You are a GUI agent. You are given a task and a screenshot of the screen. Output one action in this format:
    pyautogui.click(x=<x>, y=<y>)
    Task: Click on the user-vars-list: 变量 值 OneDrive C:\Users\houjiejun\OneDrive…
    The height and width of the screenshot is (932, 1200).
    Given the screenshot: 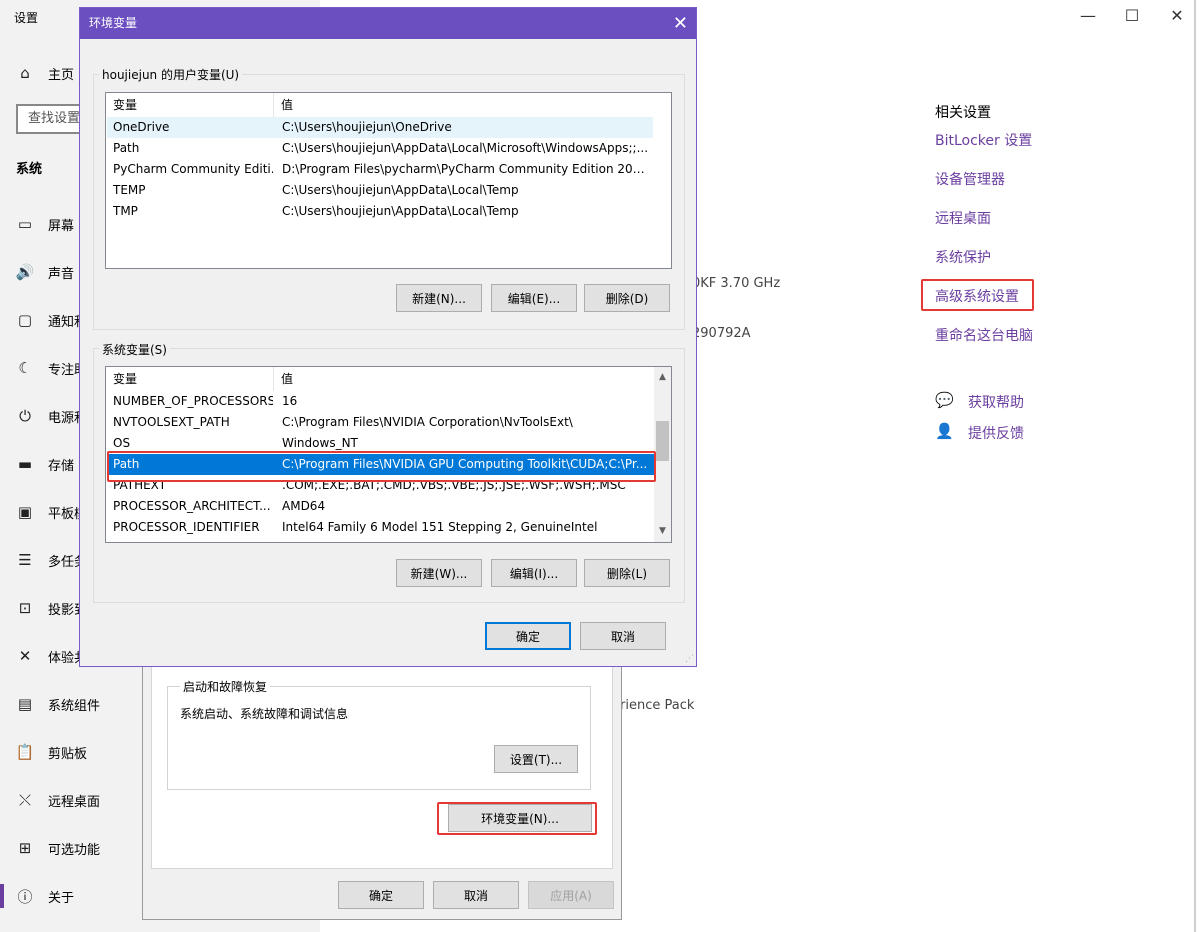 What is the action you would take?
    pyautogui.click(x=388, y=180)
    